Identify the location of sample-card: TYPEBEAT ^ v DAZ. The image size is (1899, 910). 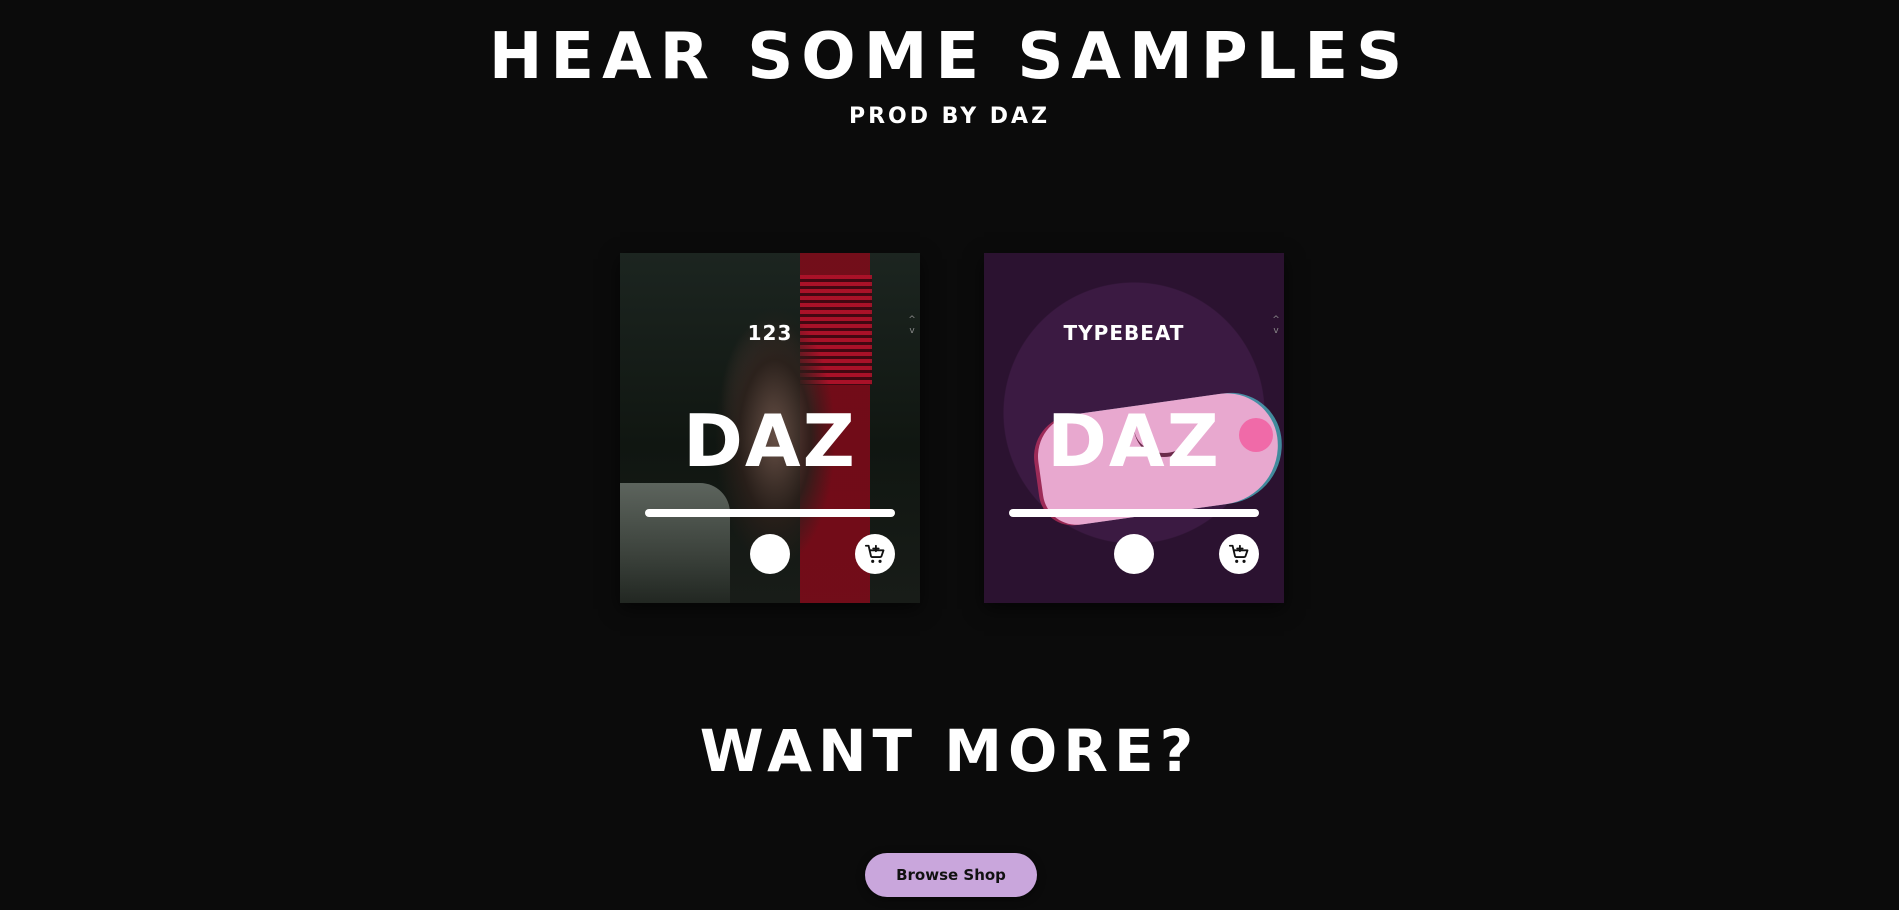
(1134, 428).